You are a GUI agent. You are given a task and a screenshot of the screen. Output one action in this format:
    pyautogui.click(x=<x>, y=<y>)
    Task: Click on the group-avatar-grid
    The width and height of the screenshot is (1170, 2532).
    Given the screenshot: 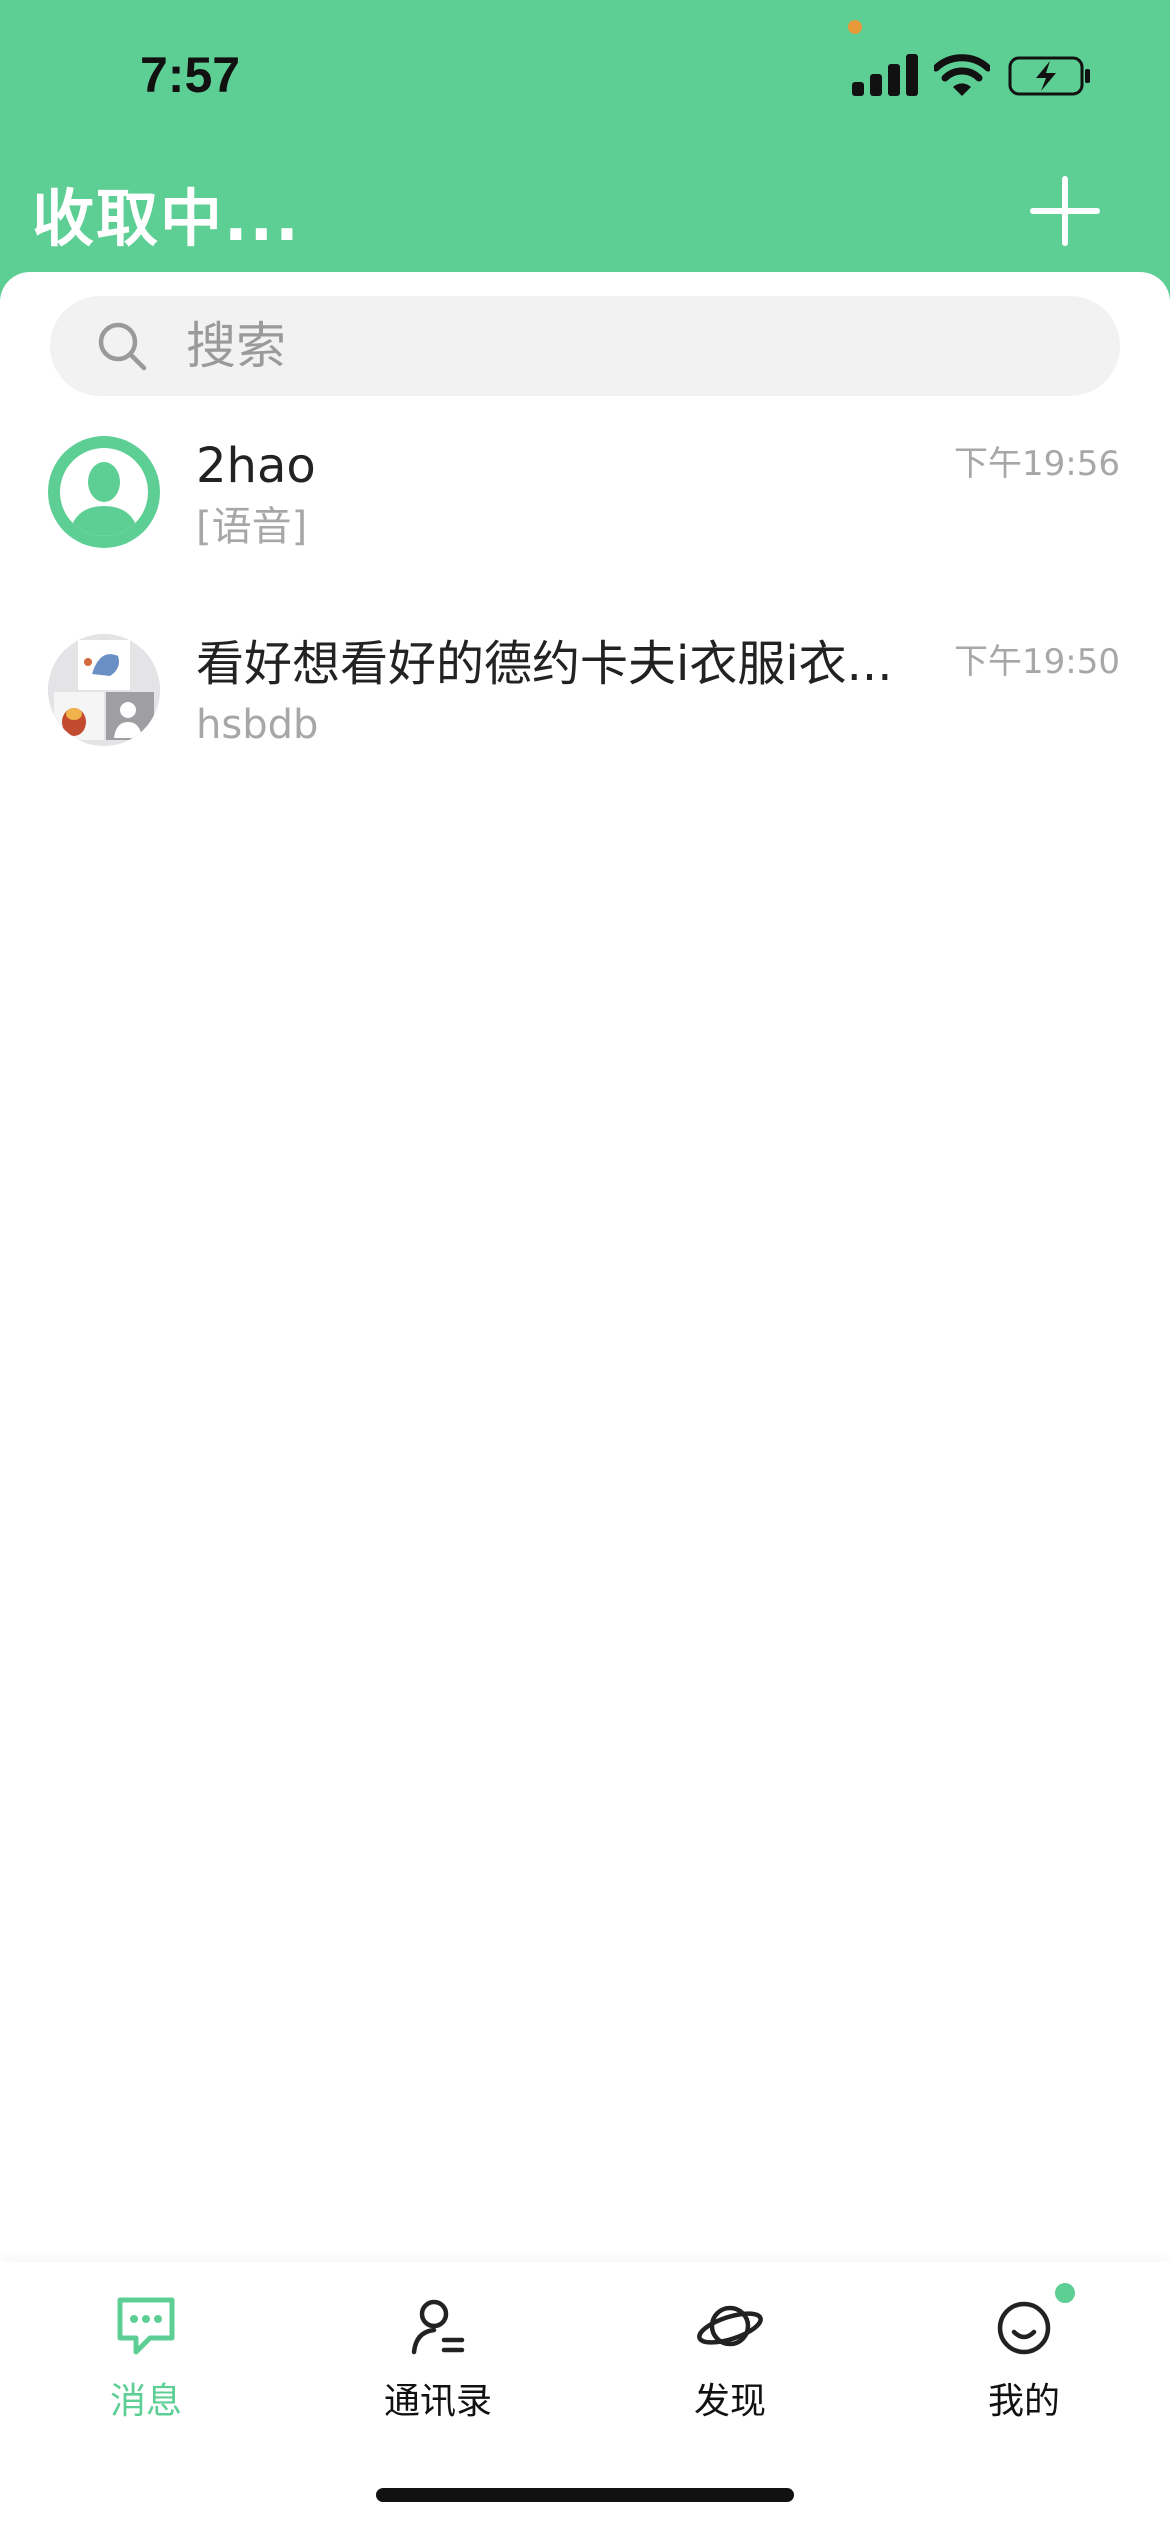 What is the action you would take?
    pyautogui.click(x=104, y=690)
    